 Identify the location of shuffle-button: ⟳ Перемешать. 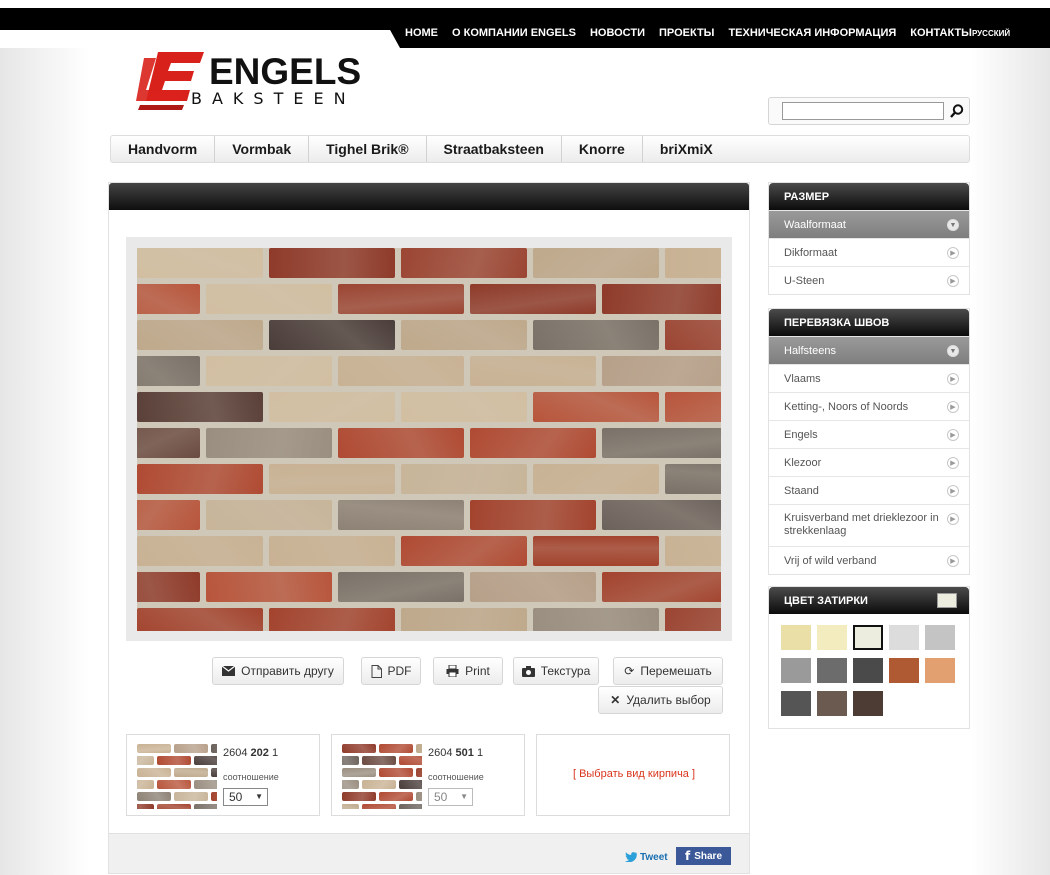
(668, 671).